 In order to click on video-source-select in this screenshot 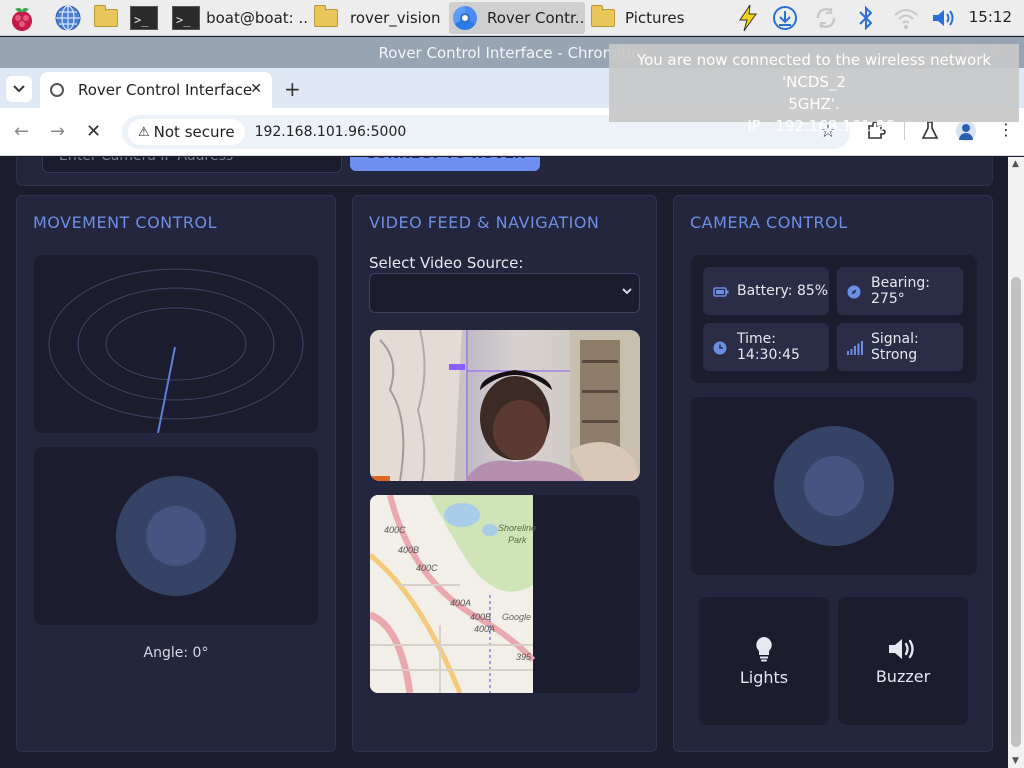, I will do `click(504, 293)`.